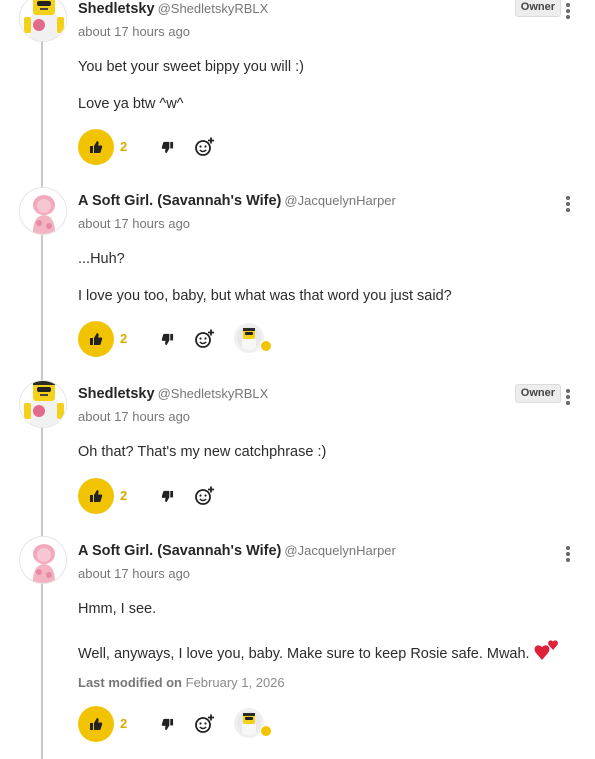 The height and width of the screenshot is (759, 595). Describe the element at coordinates (546, 650) in the screenshot. I see `two-hearts-icon` at that location.